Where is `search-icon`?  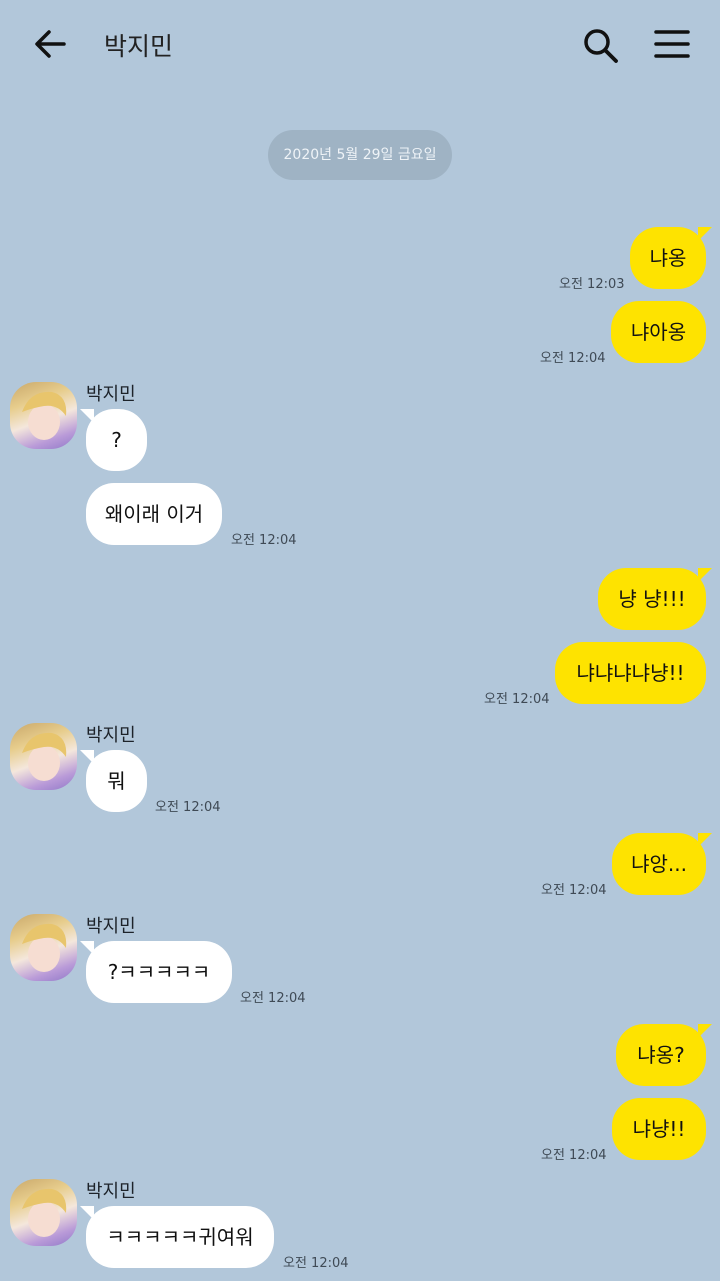
search-icon is located at coordinates (601, 46).